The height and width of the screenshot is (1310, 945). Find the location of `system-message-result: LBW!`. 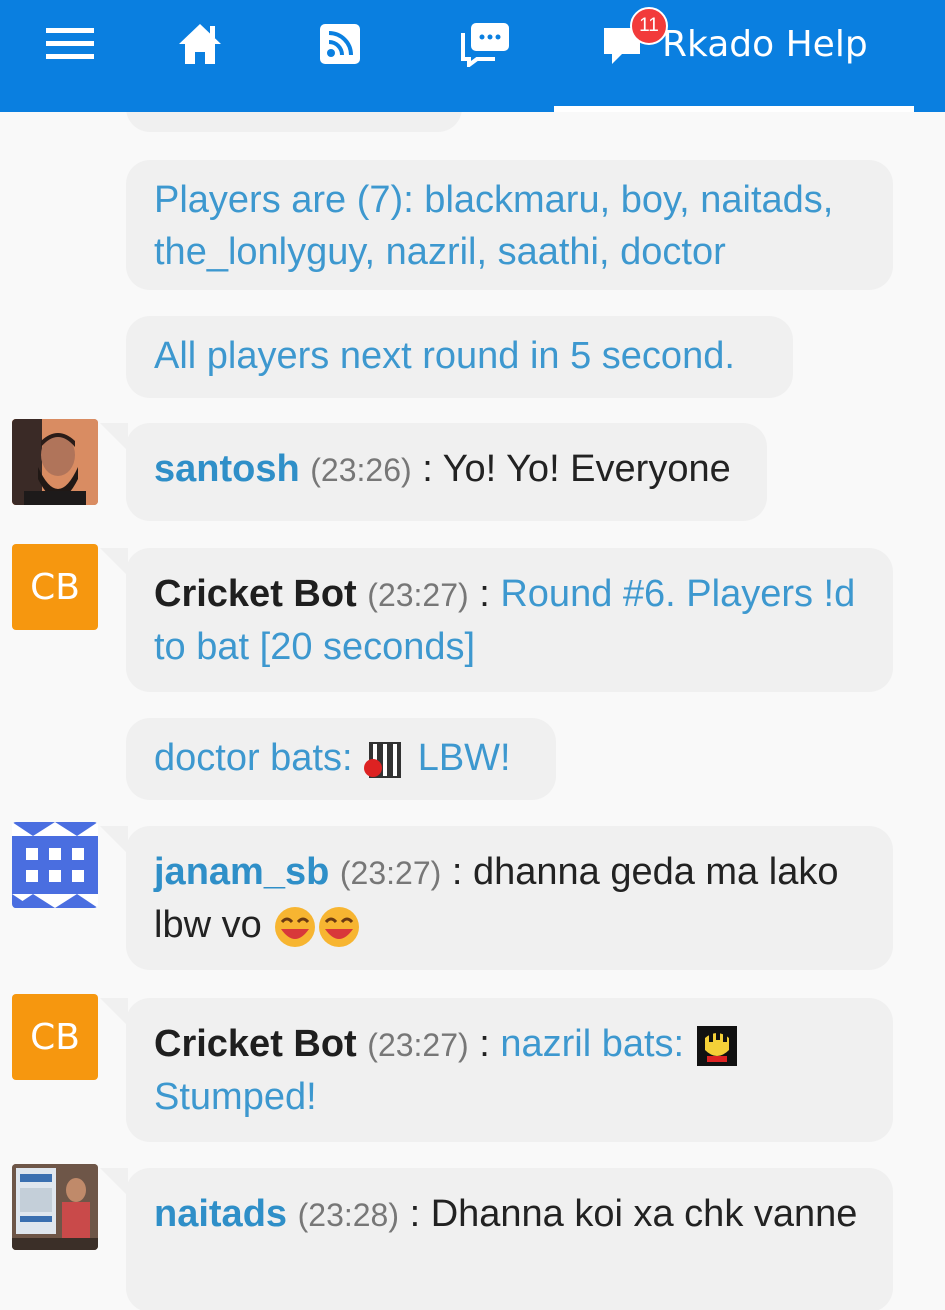

system-message-result: LBW! is located at coordinates (464, 758).